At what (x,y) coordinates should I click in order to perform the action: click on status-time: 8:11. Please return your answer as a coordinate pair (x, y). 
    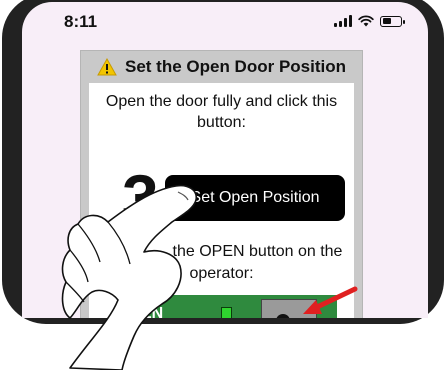
    Looking at the image, I should click on (81, 21).